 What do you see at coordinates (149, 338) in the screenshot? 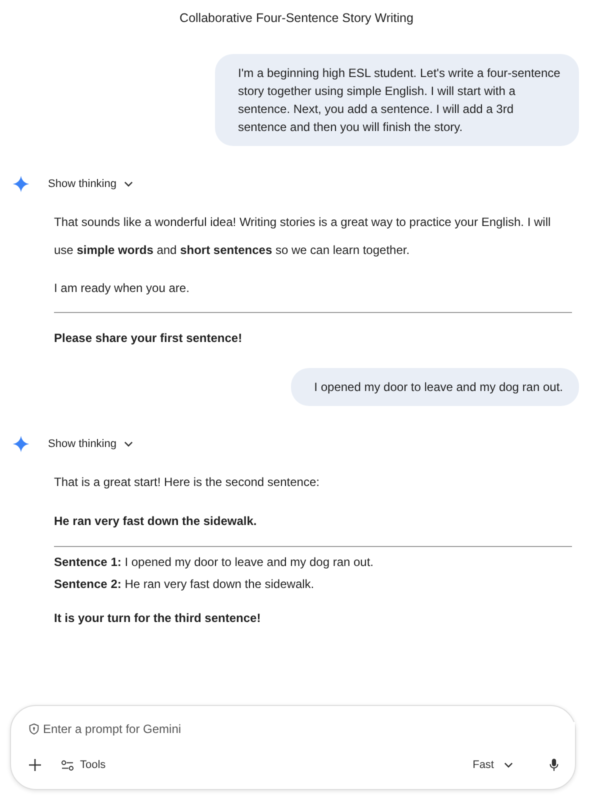
I see `response-paragraph: Please share your first sentence!` at bounding box center [149, 338].